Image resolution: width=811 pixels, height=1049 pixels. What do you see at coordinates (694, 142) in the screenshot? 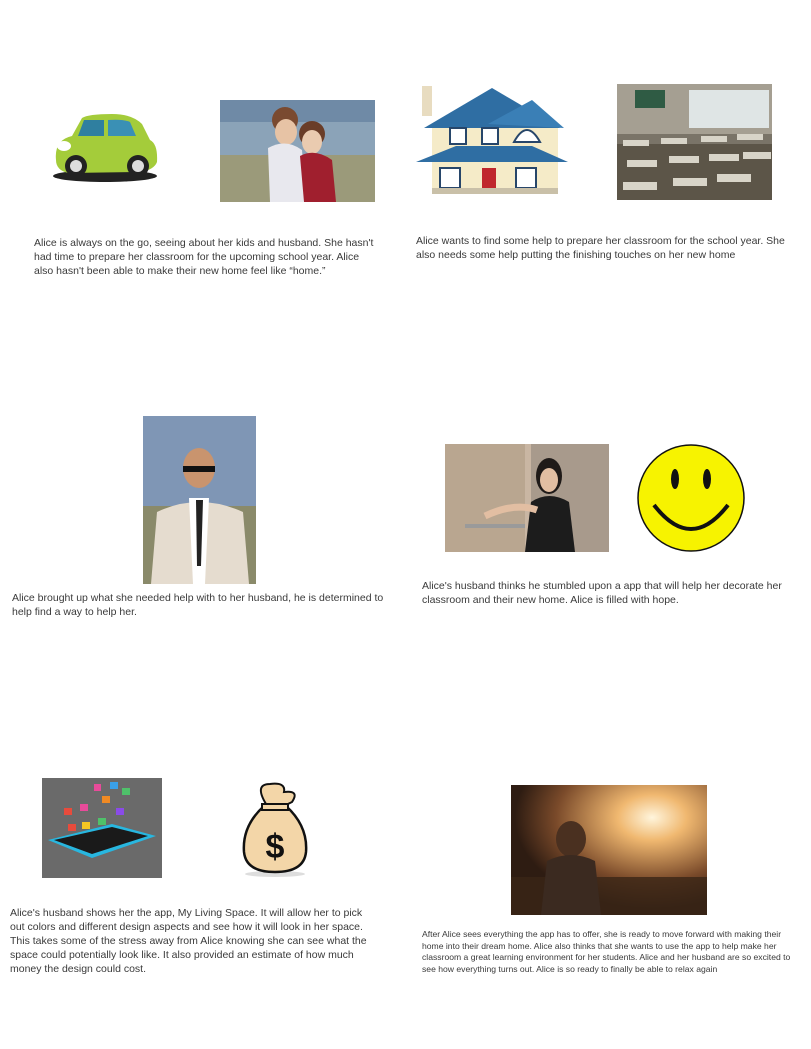
I see `classroom-photo` at bounding box center [694, 142].